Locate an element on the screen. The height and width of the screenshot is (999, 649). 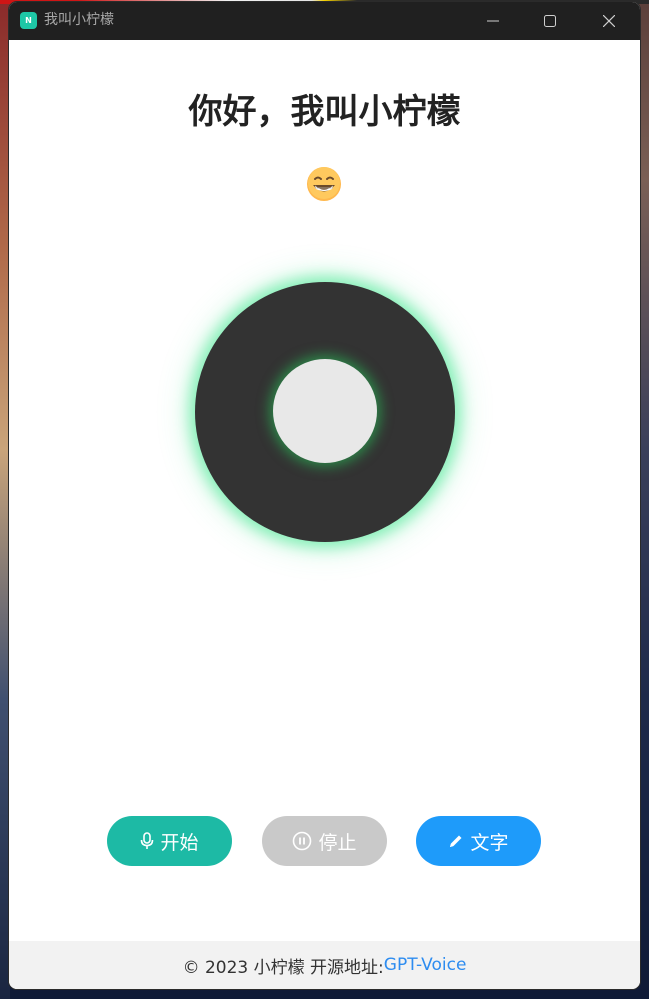
app-logo-text: N is located at coordinates (28, 20).